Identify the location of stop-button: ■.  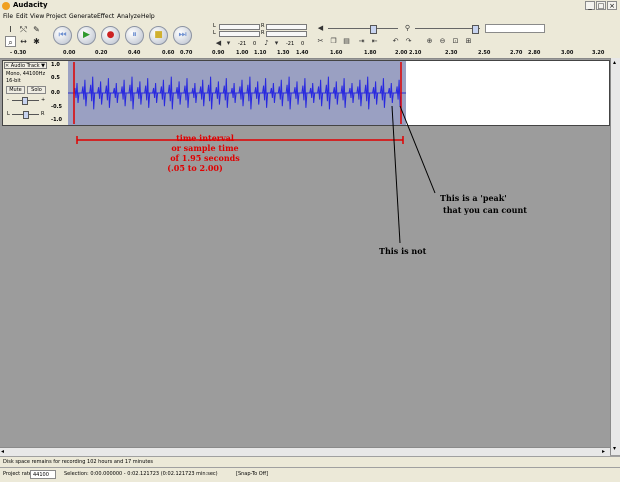
(158, 35).